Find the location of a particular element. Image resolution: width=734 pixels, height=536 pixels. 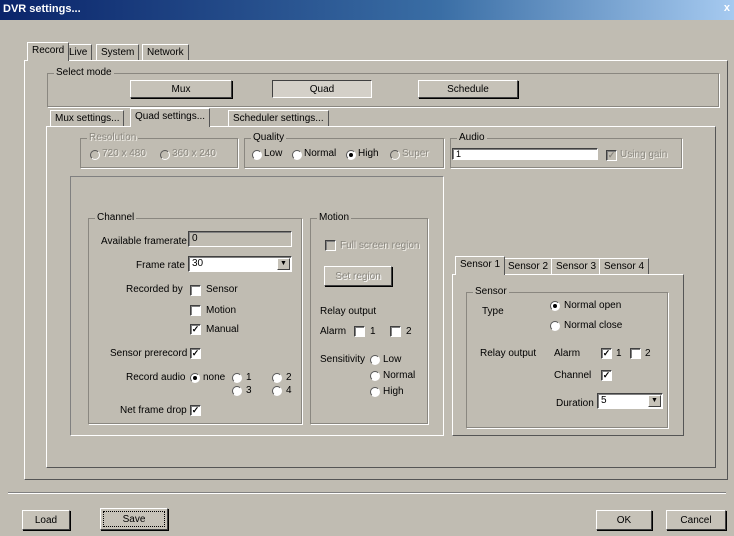

recorded-by-sensor-checkbox is located at coordinates (195, 290).